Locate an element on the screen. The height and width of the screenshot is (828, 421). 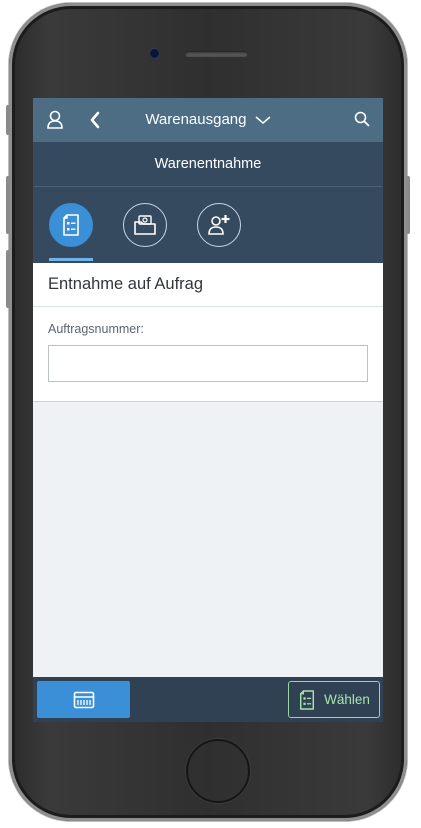
panel-title: Entnahme auf Aufrag is located at coordinates (126, 284).